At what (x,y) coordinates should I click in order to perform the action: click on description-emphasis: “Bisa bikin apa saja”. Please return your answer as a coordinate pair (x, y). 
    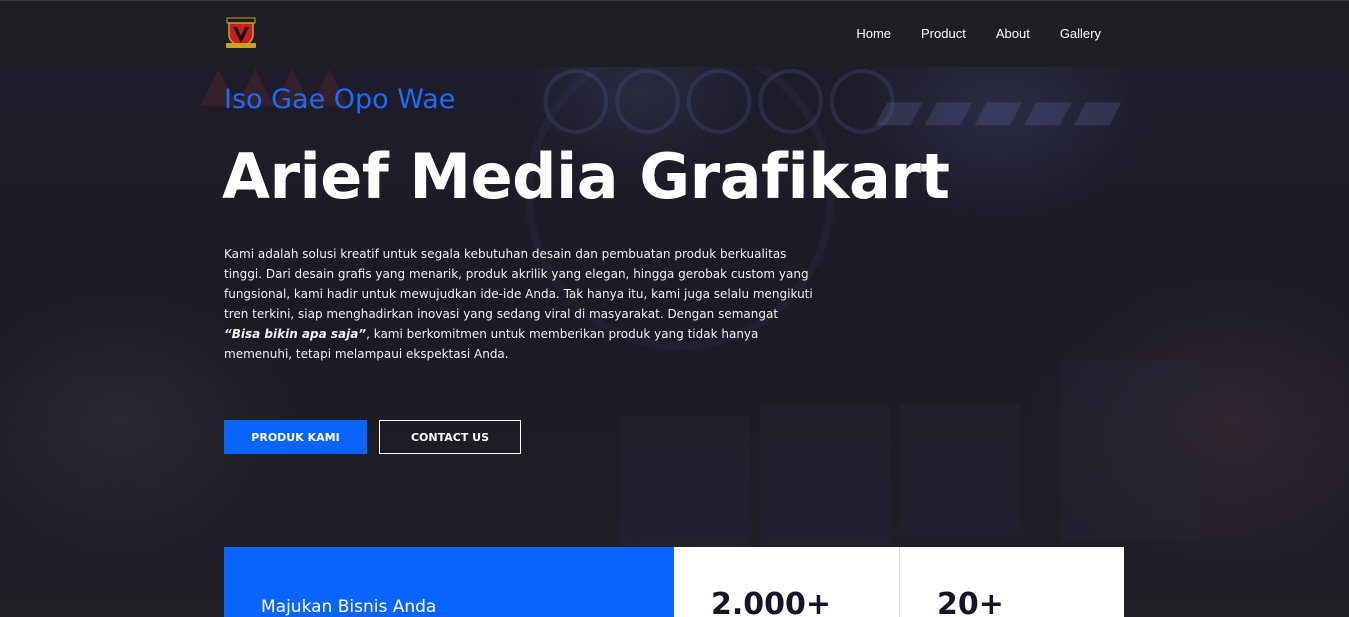
    Looking at the image, I should click on (295, 334).